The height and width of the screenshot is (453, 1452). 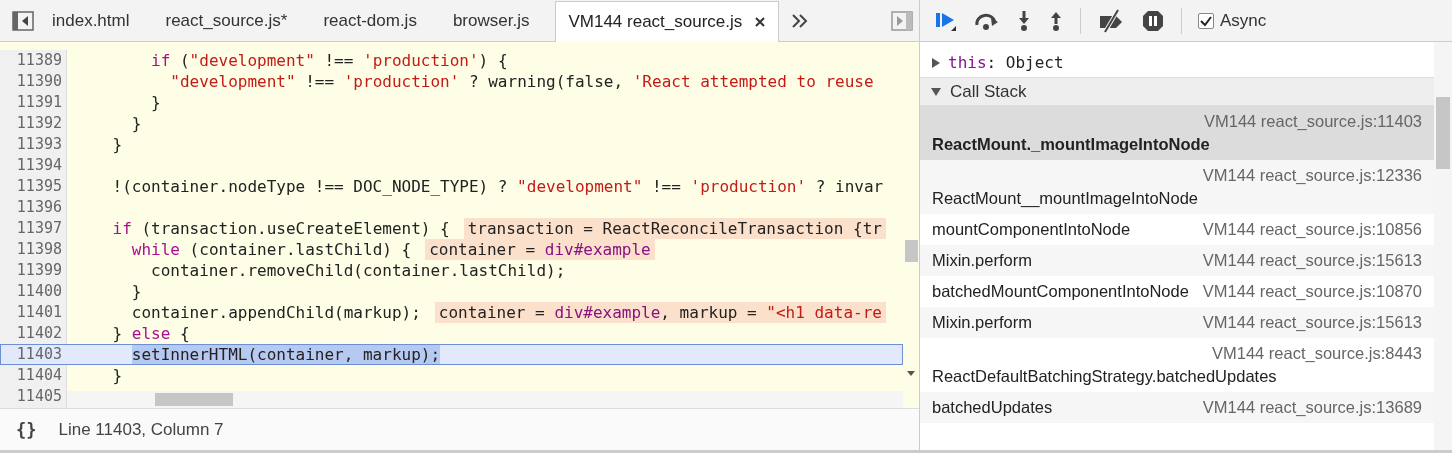 What do you see at coordinates (91, 21) in the screenshot?
I see `file-tab: index.html` at bounding box center [91, 21].